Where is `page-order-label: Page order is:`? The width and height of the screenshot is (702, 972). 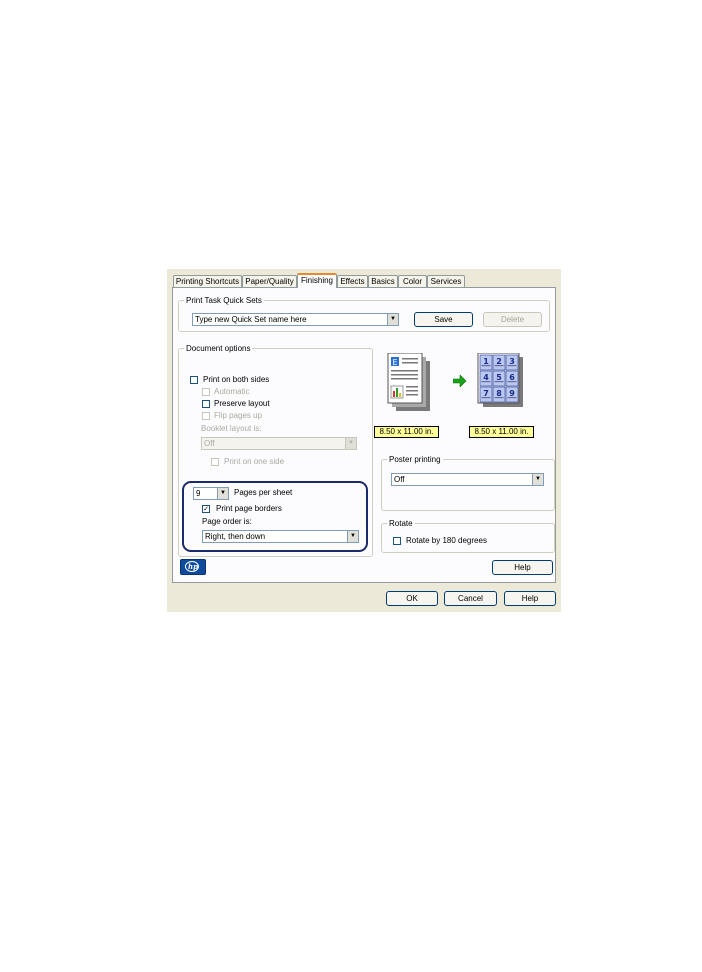 page-order-label: Page order is: is located at coordinates (227, 521).